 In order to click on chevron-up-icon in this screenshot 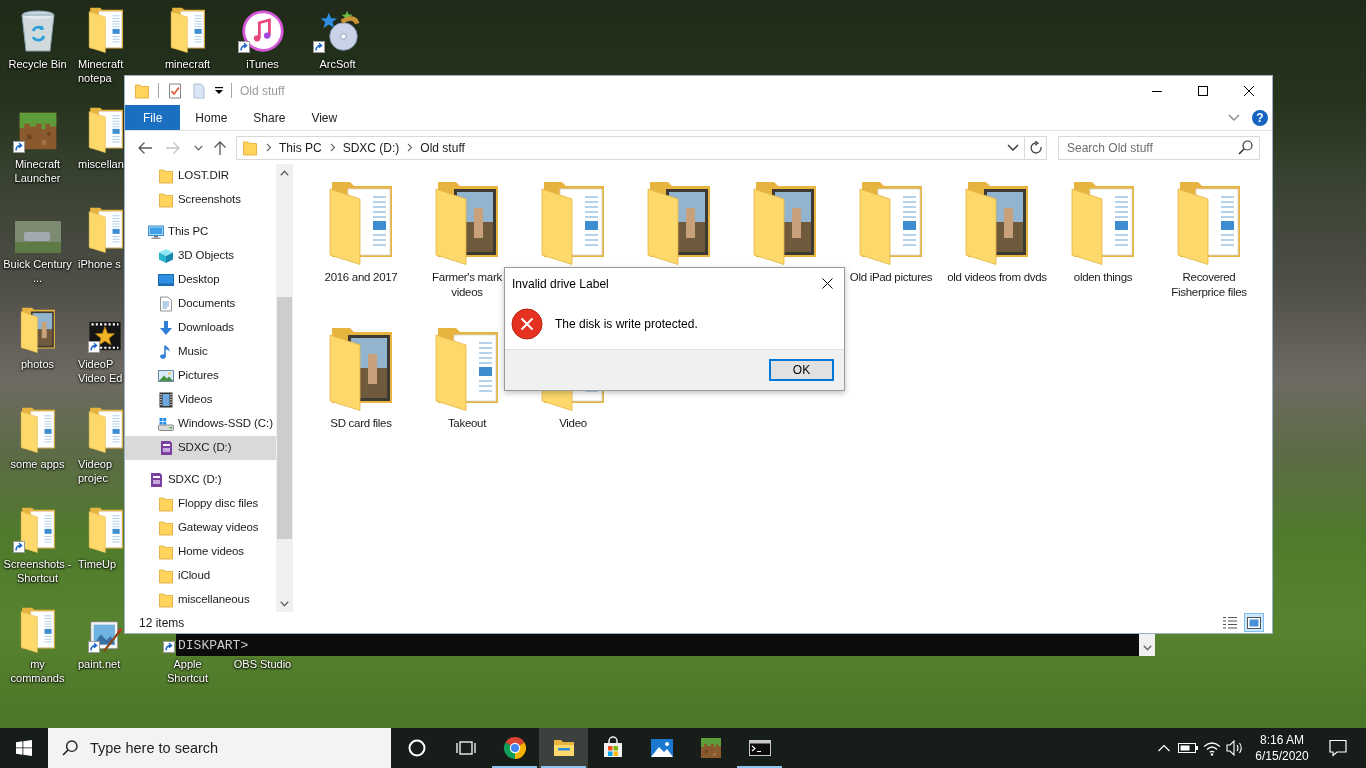, I will do `click(1164, 748)`.